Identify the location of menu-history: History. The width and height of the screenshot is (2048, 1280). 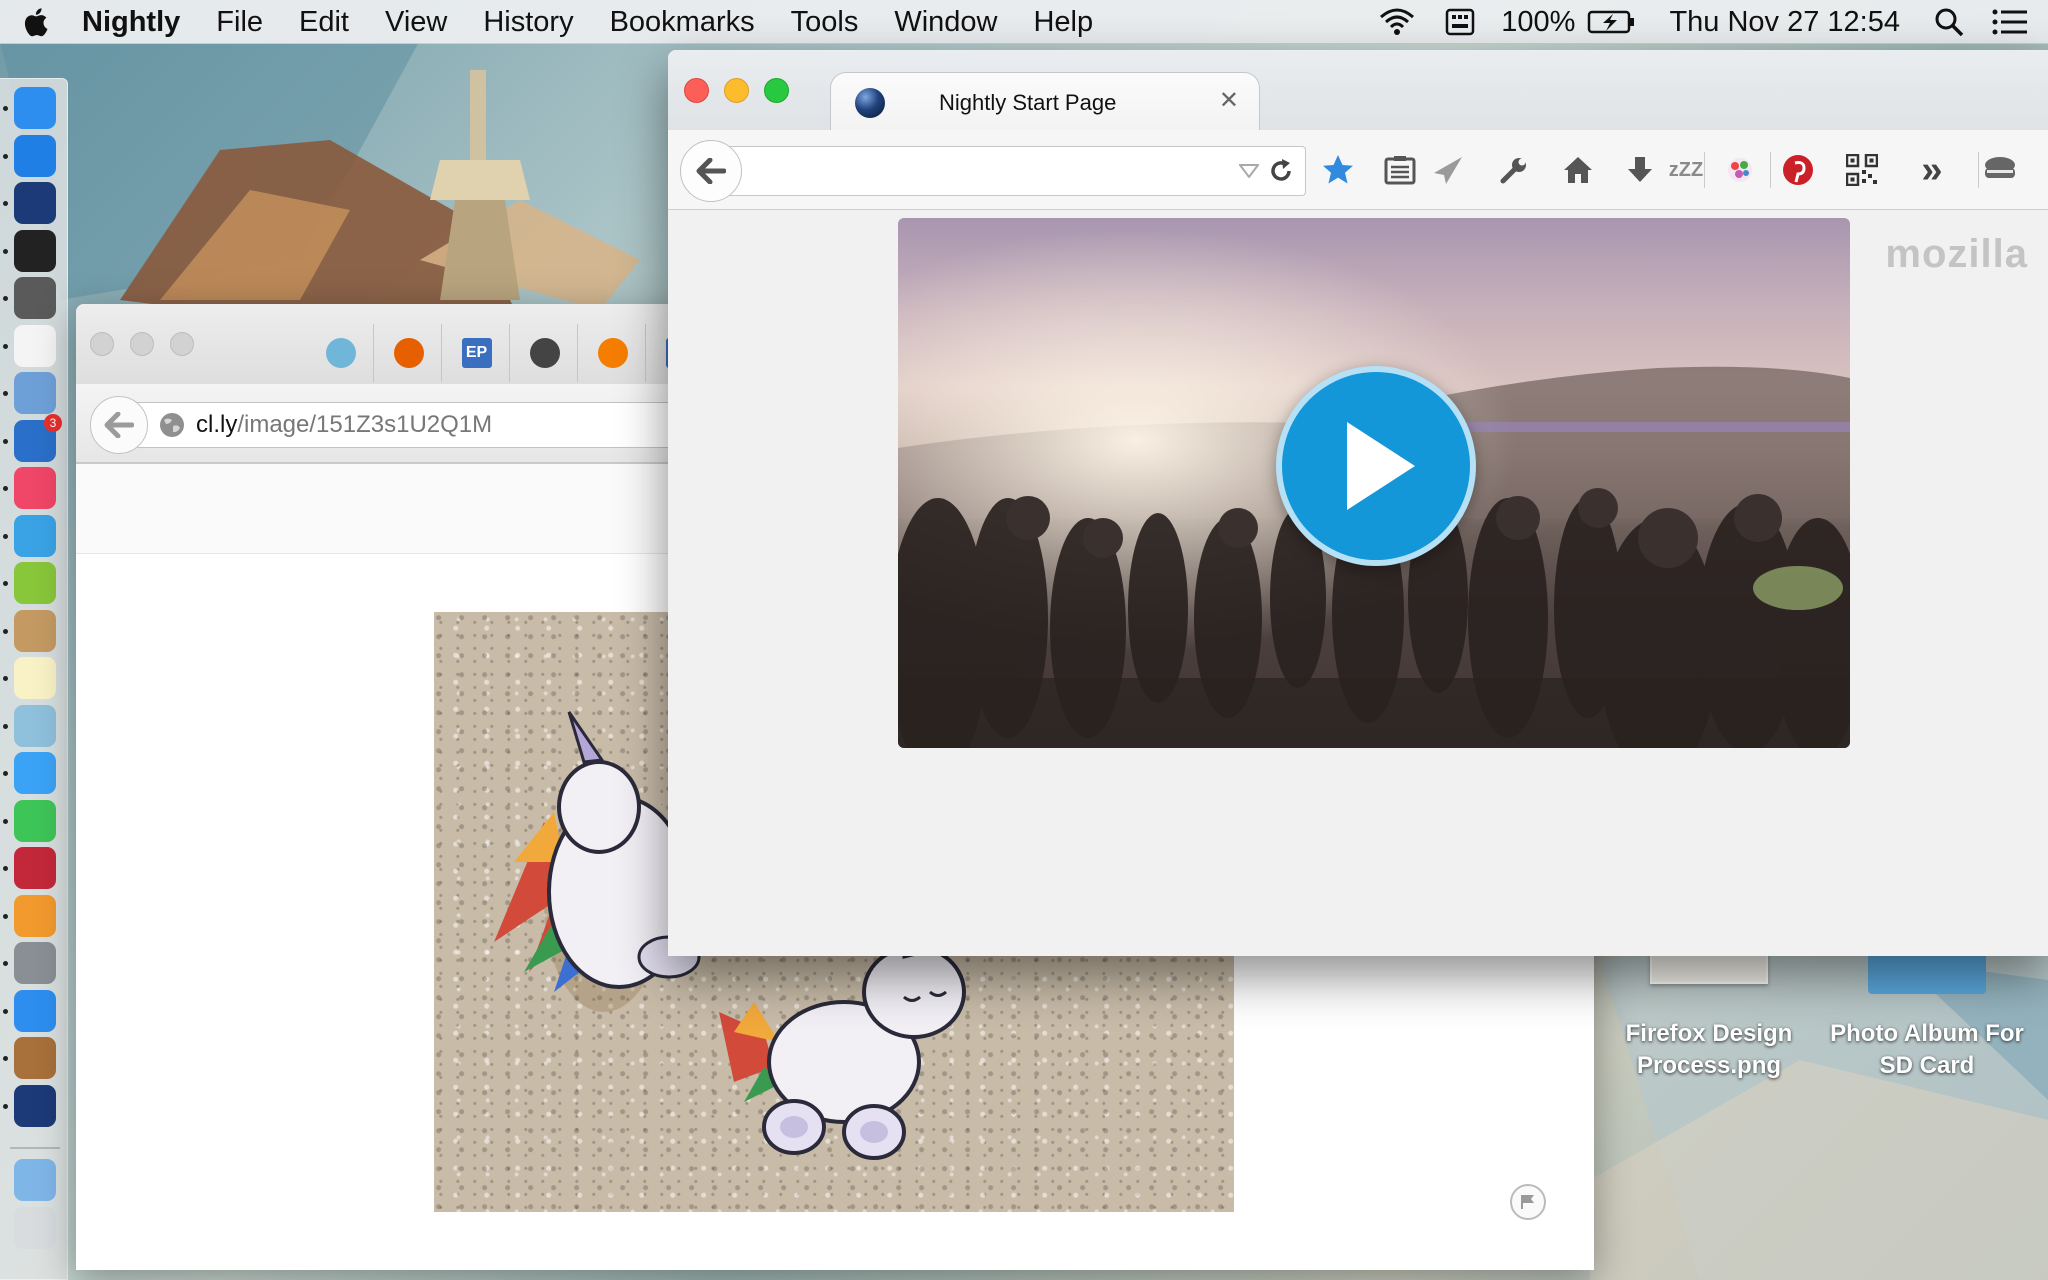
(528, 22).